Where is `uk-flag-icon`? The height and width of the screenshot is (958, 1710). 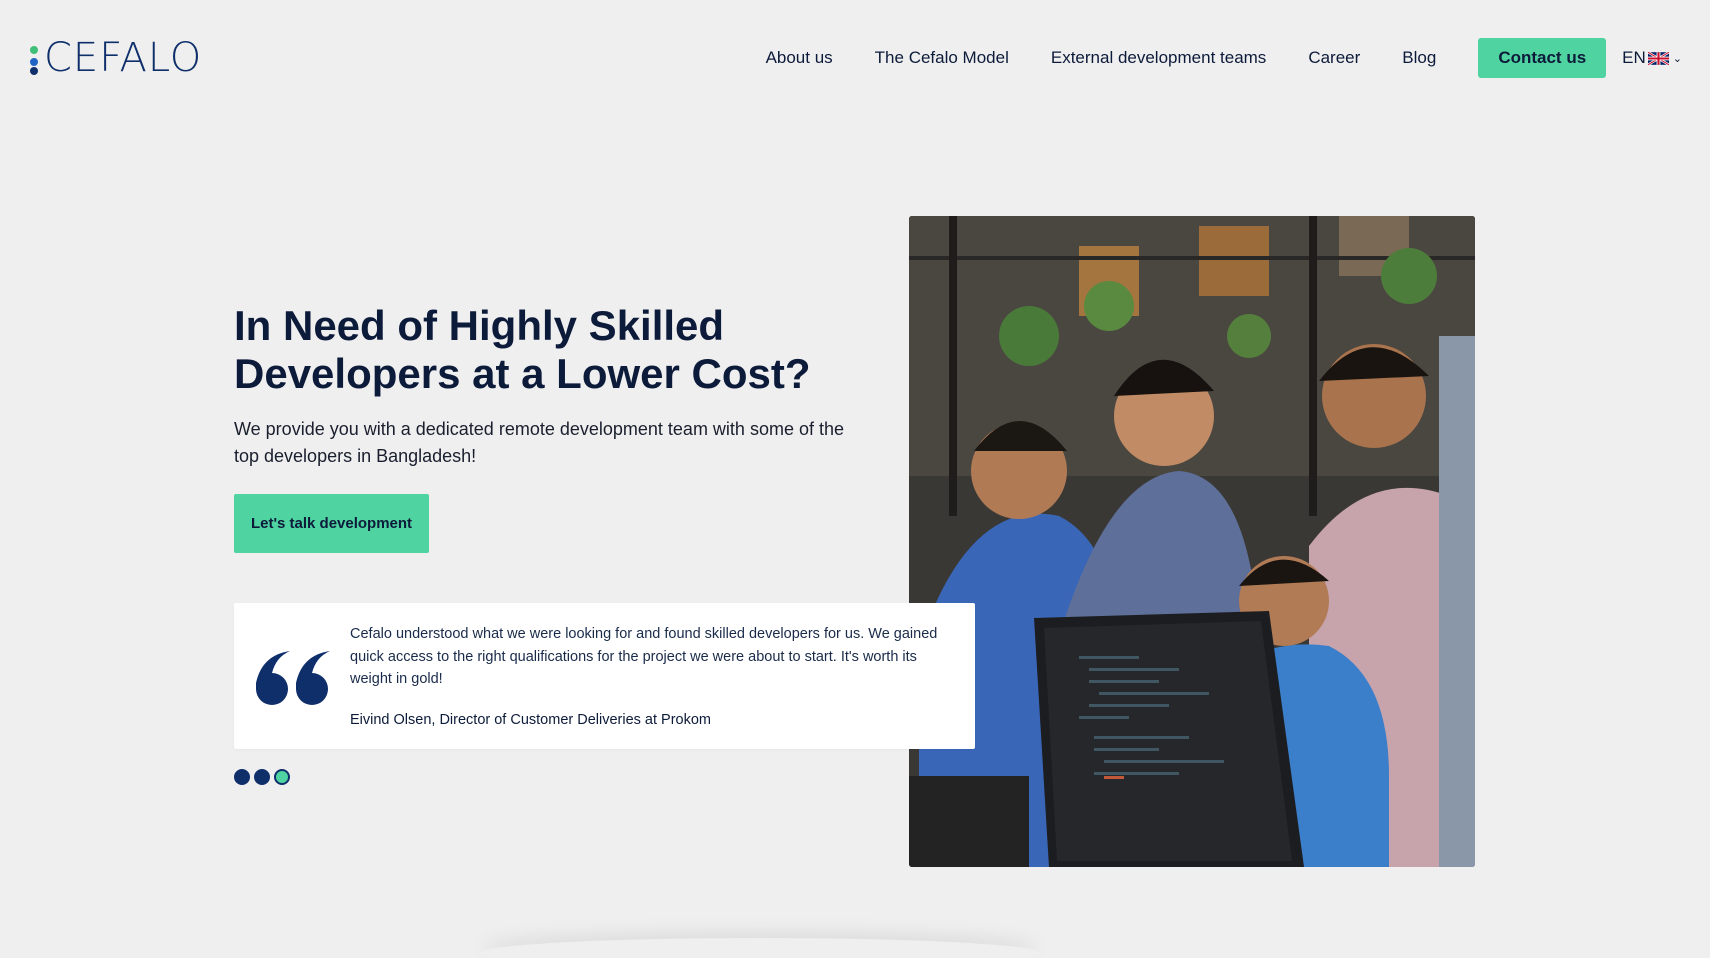
uk-flag-icon is located at coordinates (1658, 58).